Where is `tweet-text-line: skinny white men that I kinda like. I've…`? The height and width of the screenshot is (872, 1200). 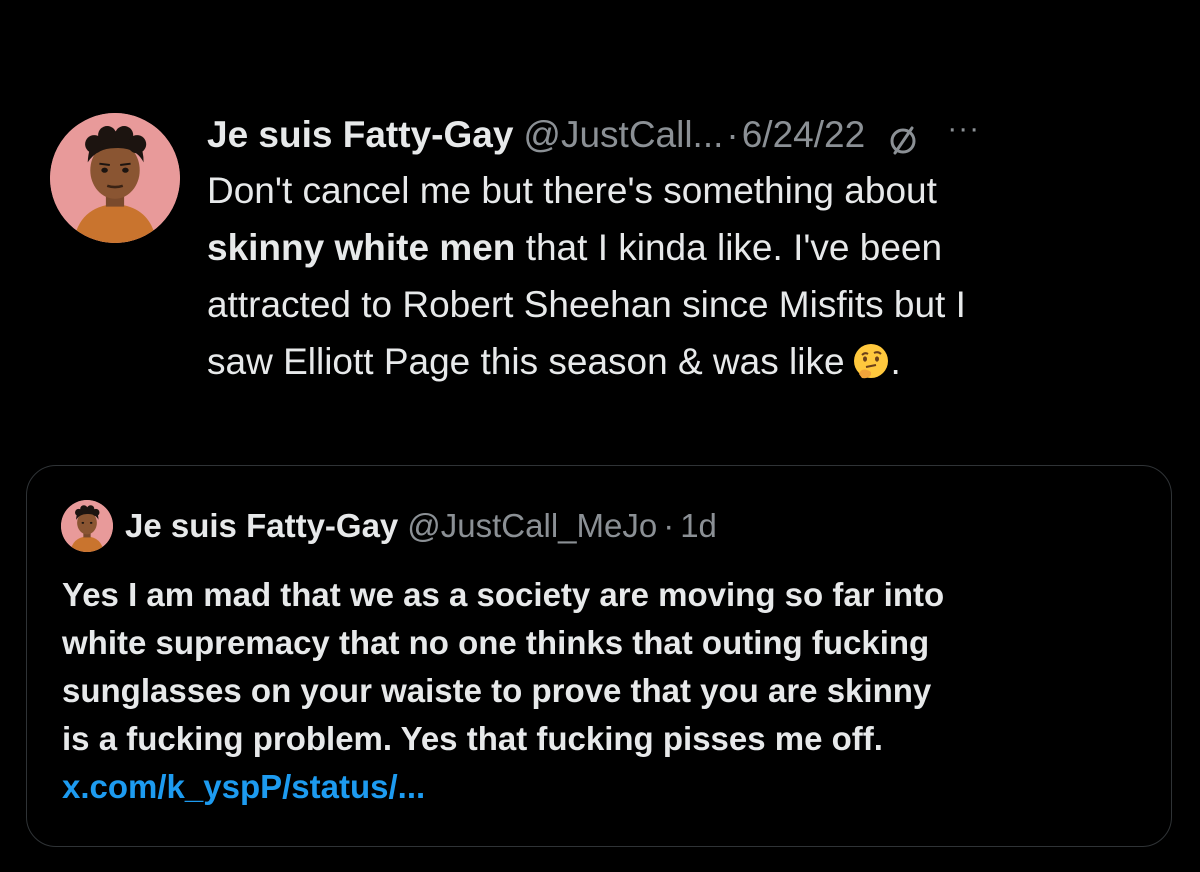
tweet-text-line: skinny white men that I kinda like. I've… is located at coordinates (687, 247).